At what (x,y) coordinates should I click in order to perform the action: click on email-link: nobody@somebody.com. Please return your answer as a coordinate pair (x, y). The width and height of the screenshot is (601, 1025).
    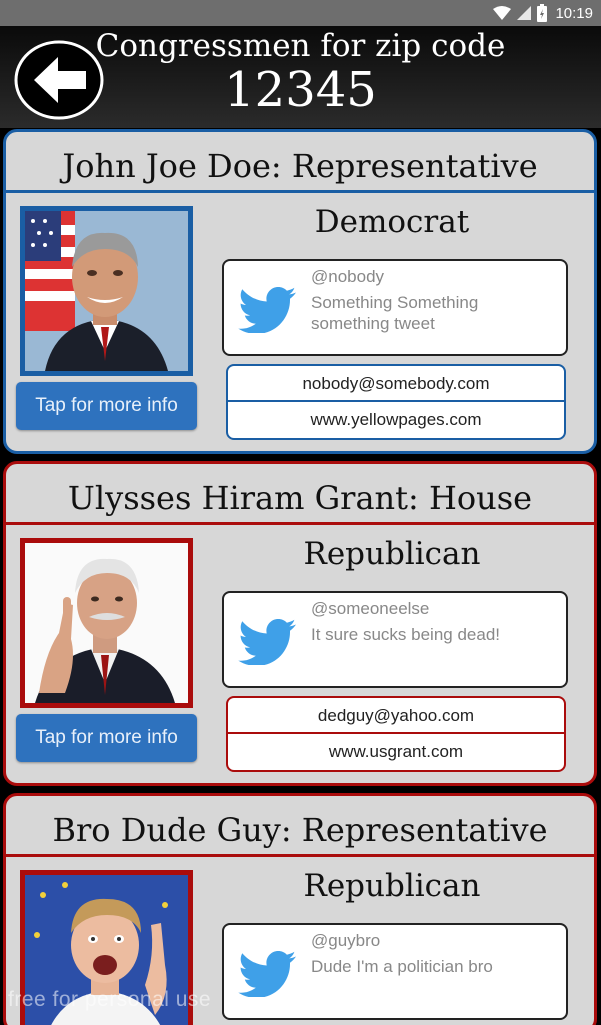
    Looking at the image, I should click on (396, 384).